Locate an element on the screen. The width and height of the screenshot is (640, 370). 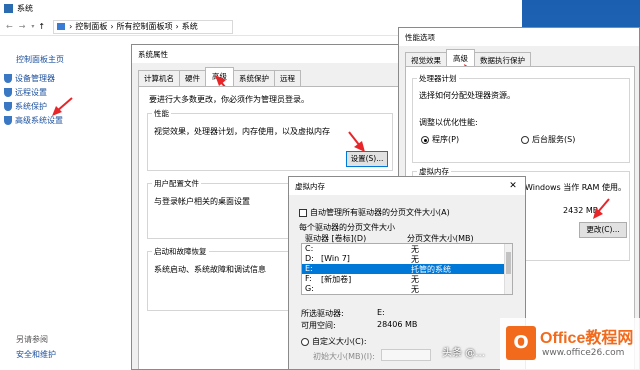
custom-size-radio: 自定义大小(C): is located at coordinates (334, 341).